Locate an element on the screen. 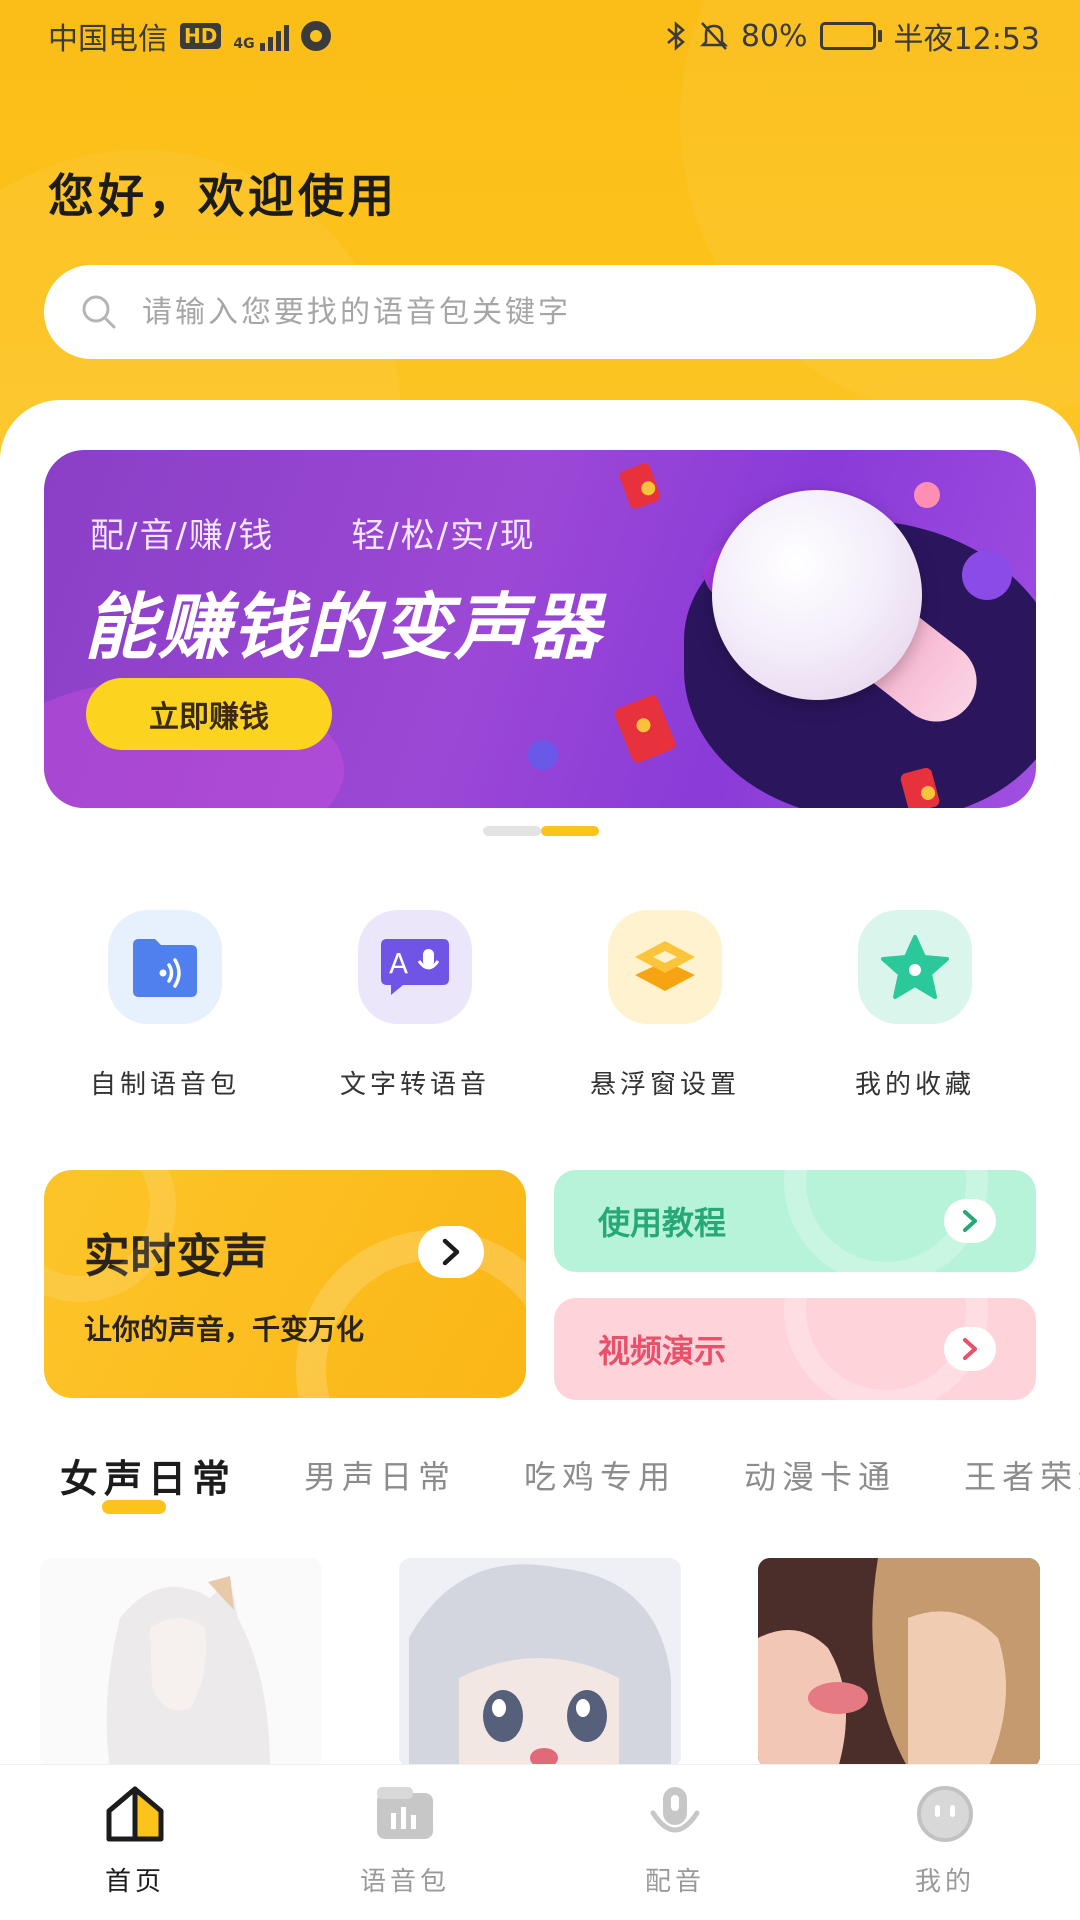 The height and width of the screenshot is (1920, 1080). search-bar is located at coordinates (540, 312).